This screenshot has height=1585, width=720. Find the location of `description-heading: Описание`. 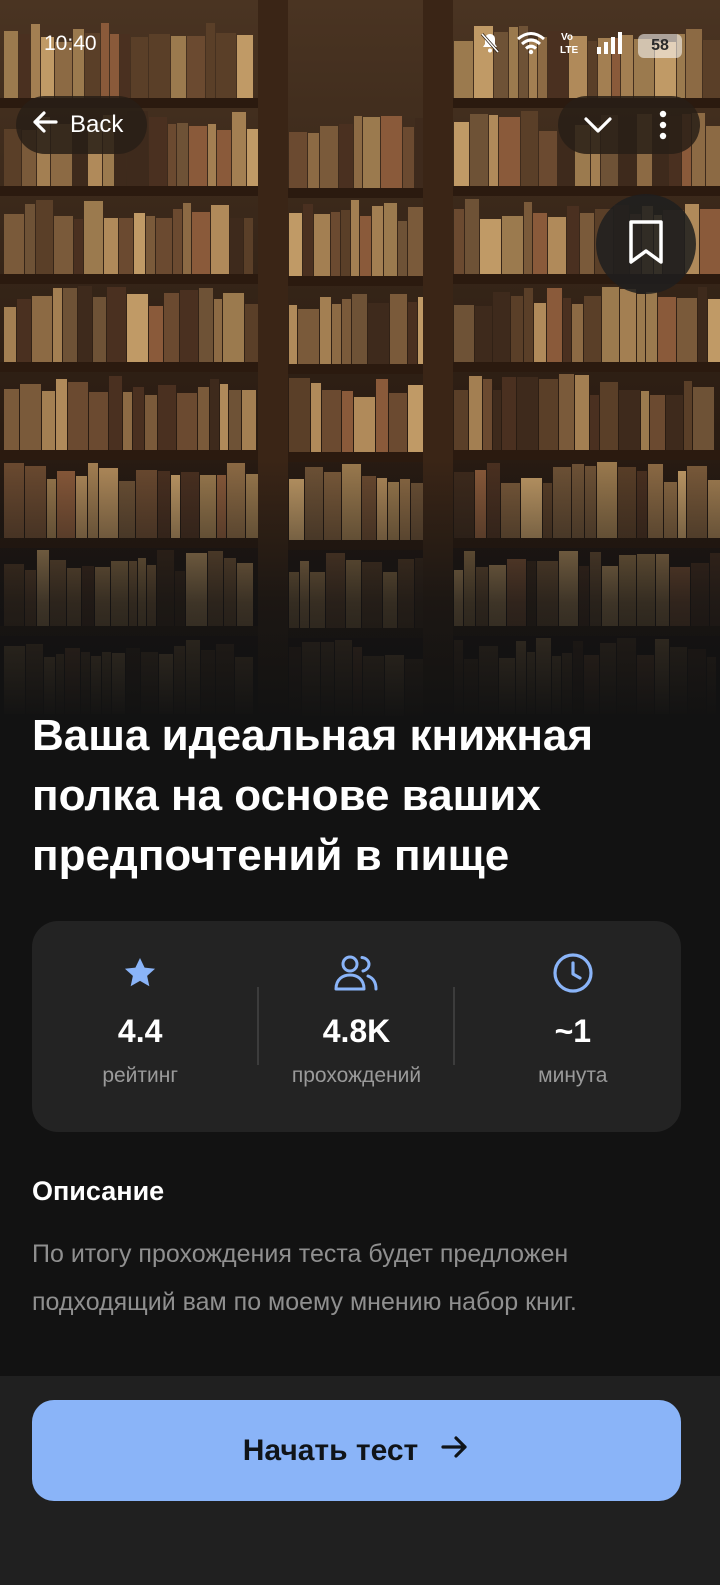

description-heading: Описание is located at coordinates (98, 1191).